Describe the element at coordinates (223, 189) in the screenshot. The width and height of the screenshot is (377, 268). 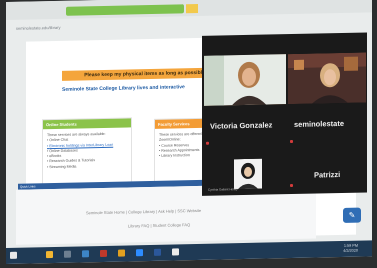
I see `self-caption: Cynthia Gallant Hollay` at that location.